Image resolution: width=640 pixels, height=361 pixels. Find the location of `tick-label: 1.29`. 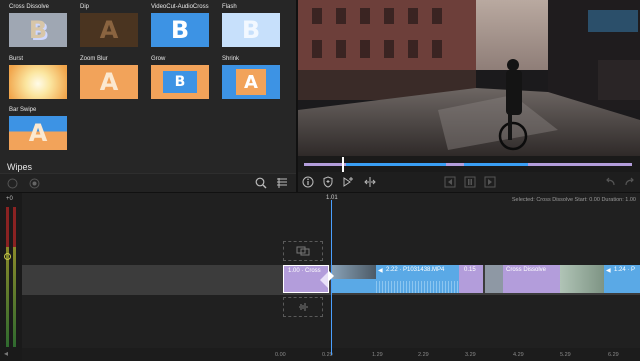

tick-label: 1.29 is located at coordinates (377, 355).